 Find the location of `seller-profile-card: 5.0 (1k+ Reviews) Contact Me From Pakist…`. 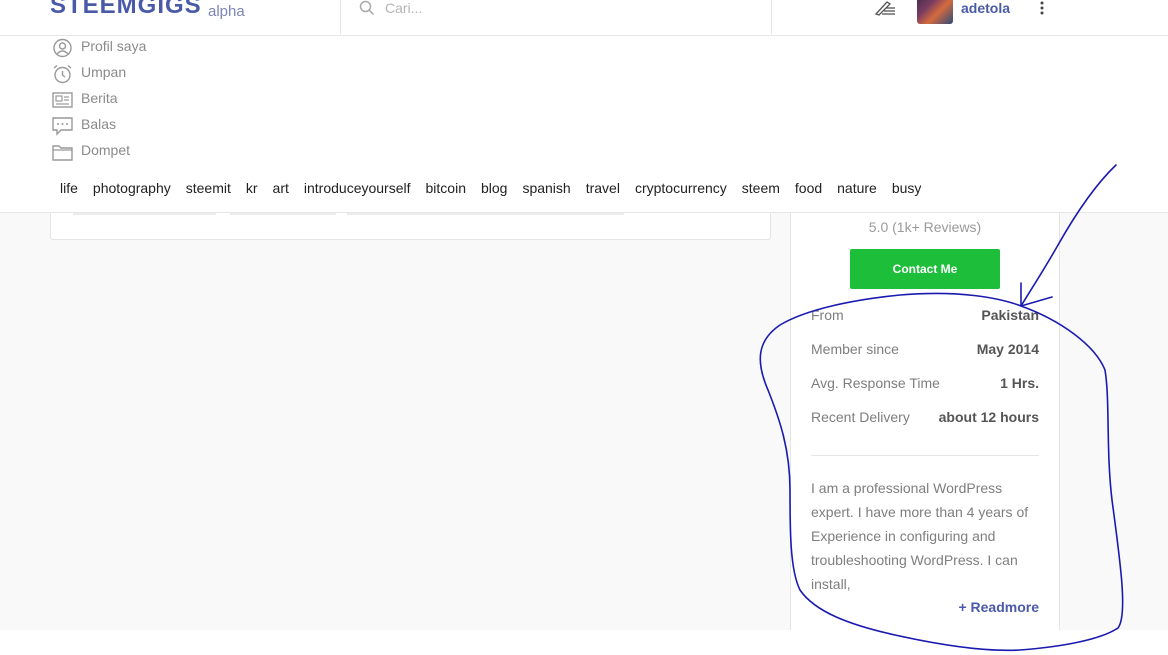

seller-profile-card: 5.0 (1k+ Reviews) Contact Me From Pakist… is located at coordinates (925, 421).